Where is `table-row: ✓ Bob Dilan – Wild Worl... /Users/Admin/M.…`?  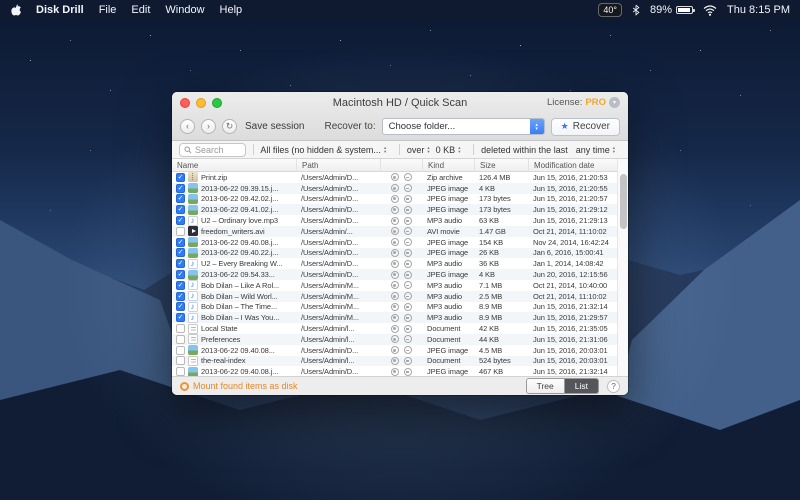
table-row: ✓ Bob Dilan – Wild Worl... /Users/Admin/M.… is located at coordinates (394, 296).